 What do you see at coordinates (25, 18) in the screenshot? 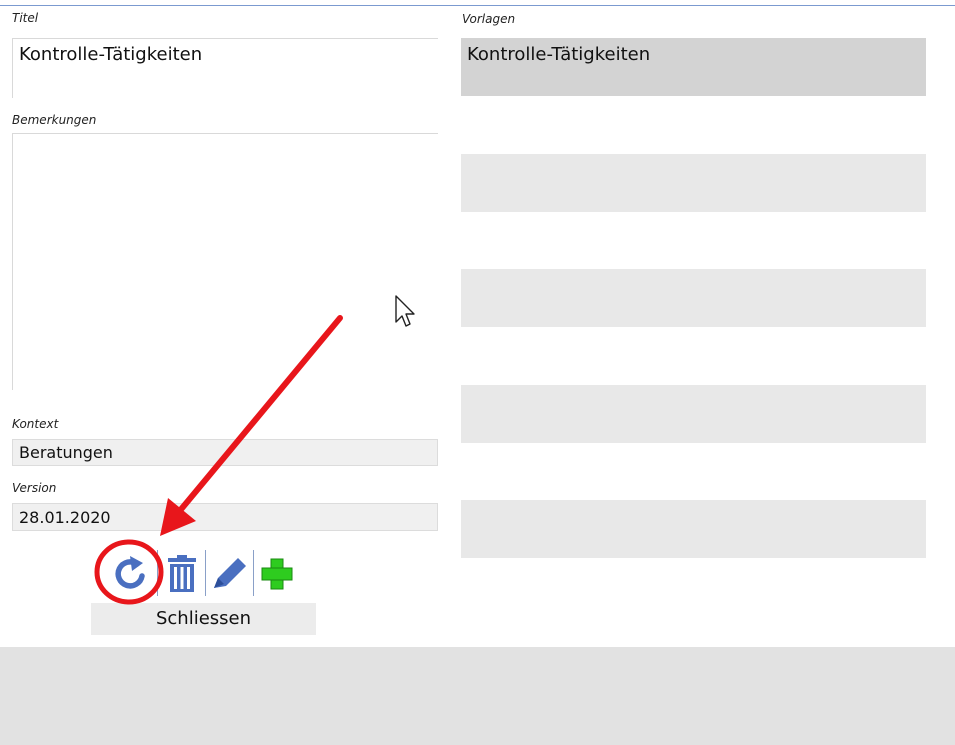
I see `titel-label: Titel` at bounding box center [25, 18].